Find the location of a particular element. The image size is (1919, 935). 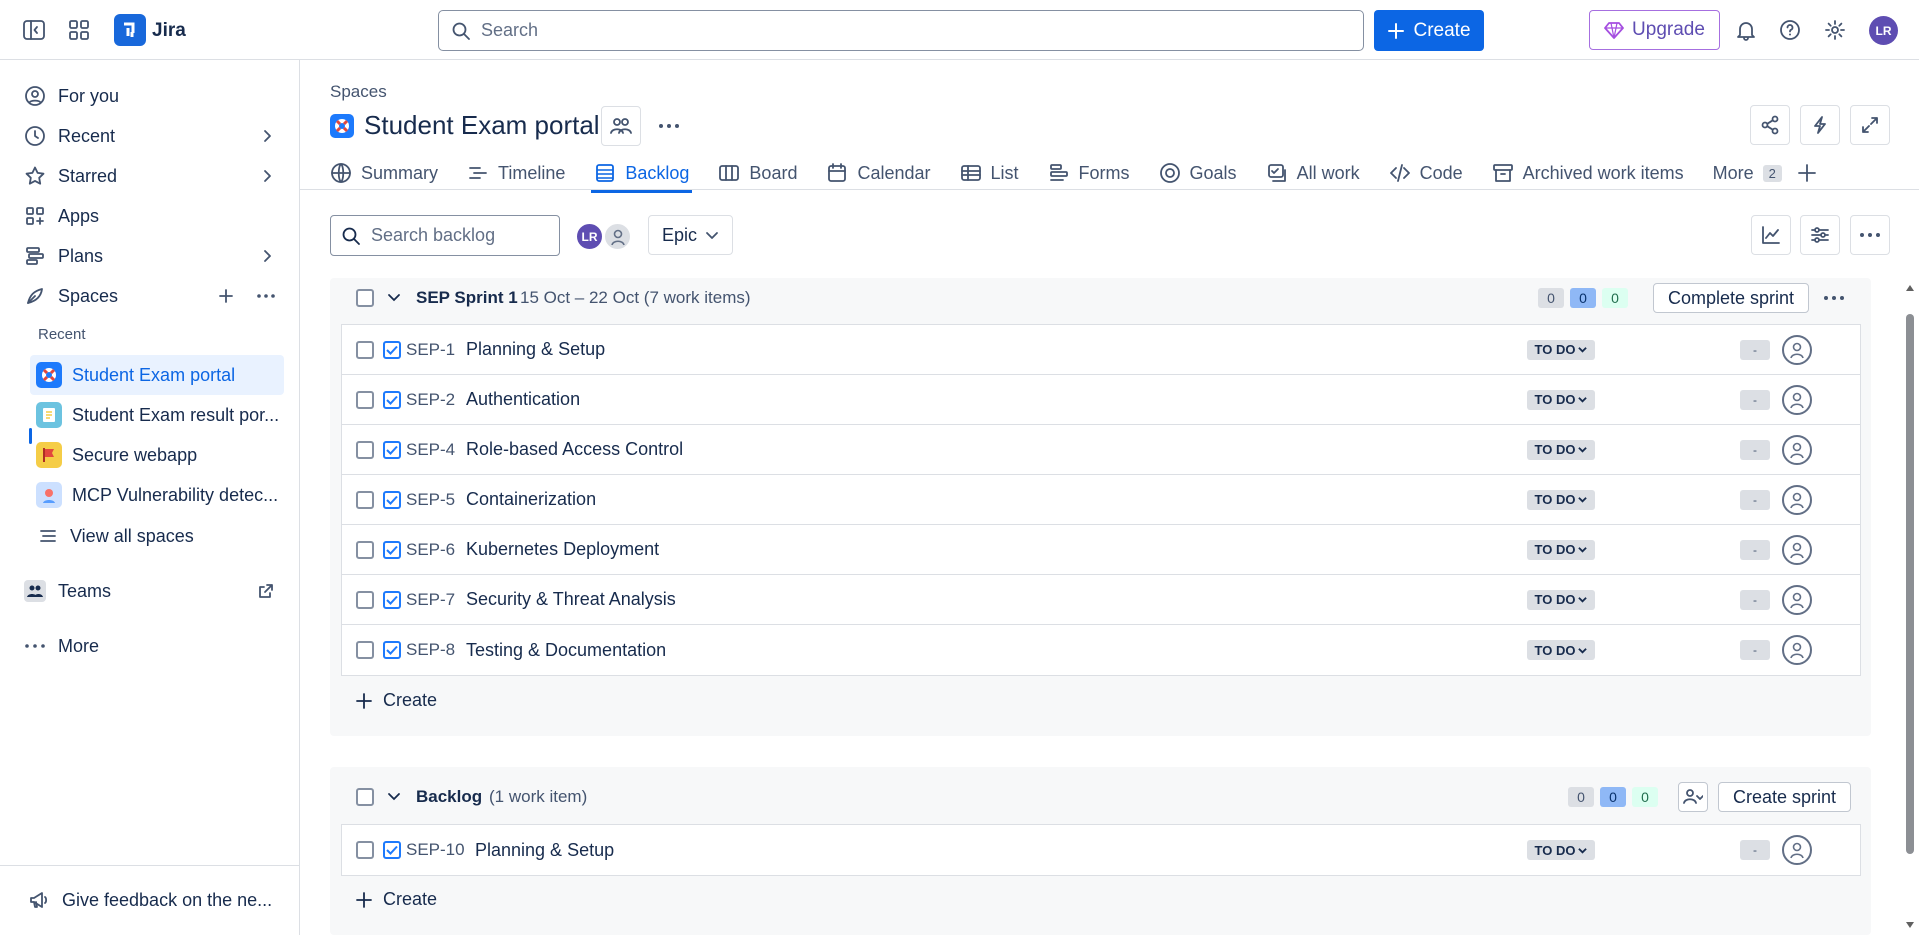

sidebar-item-more: More is located at coordinates (154, 646).